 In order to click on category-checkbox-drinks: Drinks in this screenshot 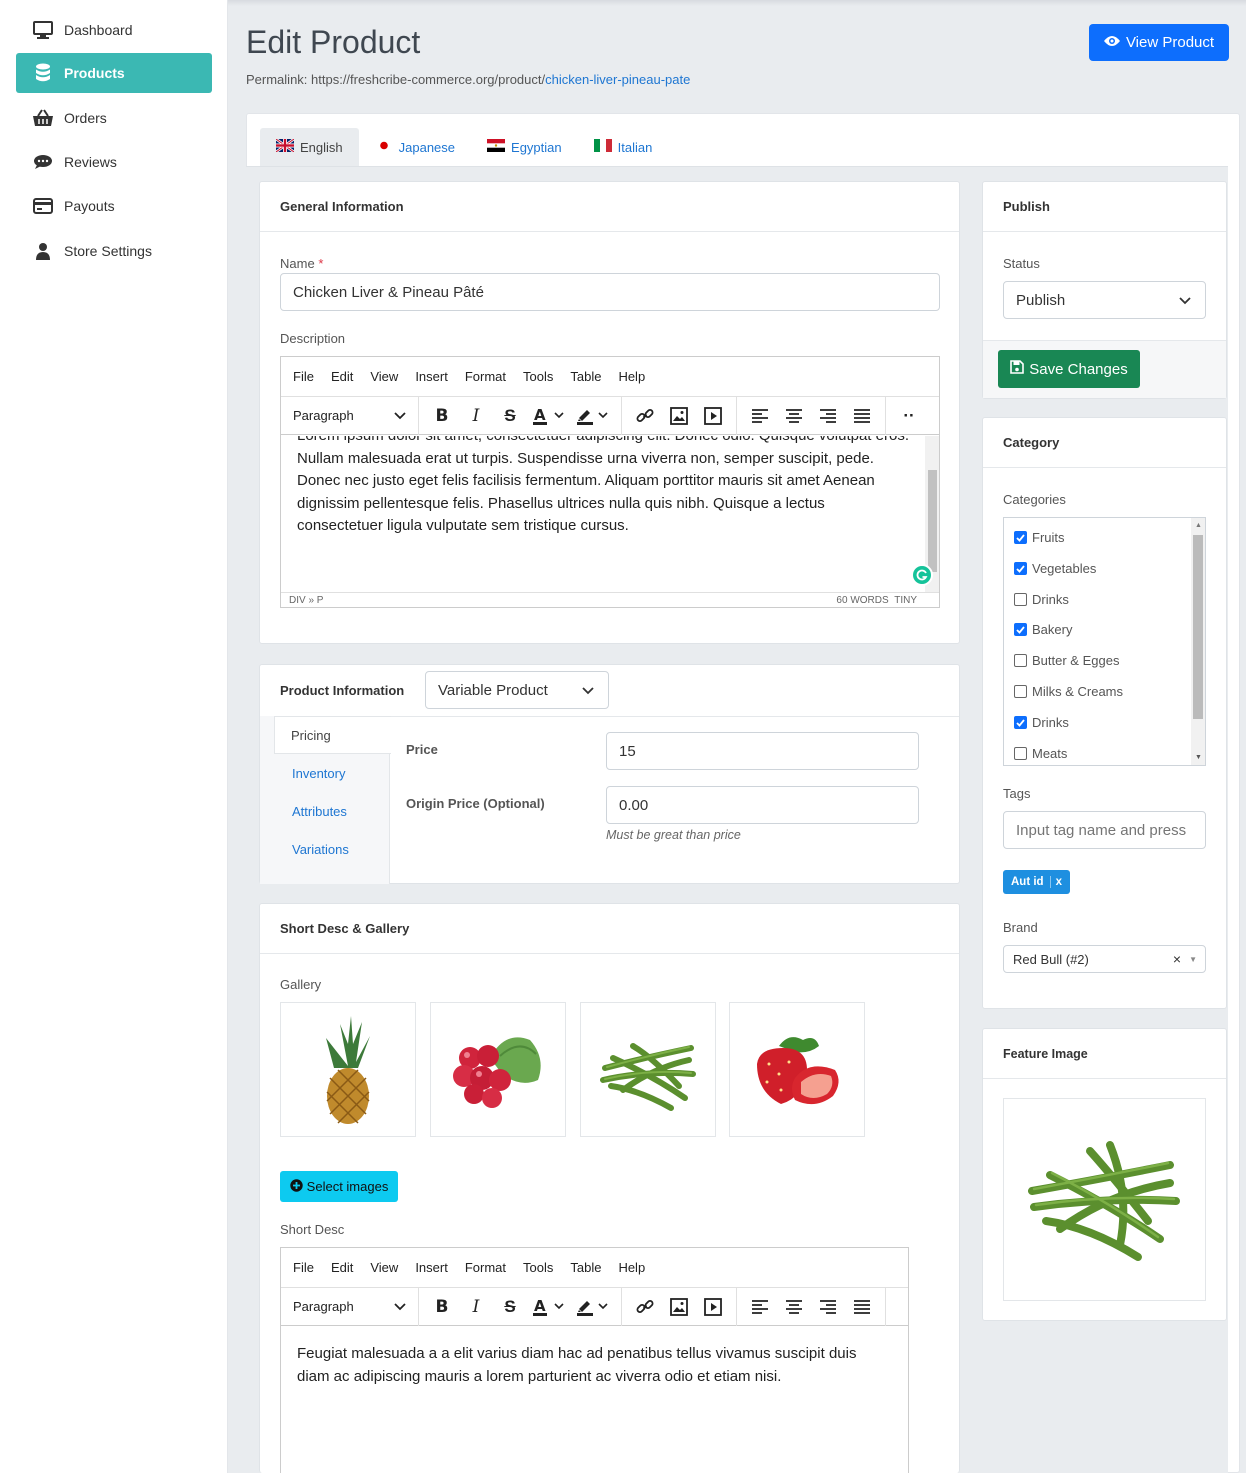, I will do `click(1041, 599)`.